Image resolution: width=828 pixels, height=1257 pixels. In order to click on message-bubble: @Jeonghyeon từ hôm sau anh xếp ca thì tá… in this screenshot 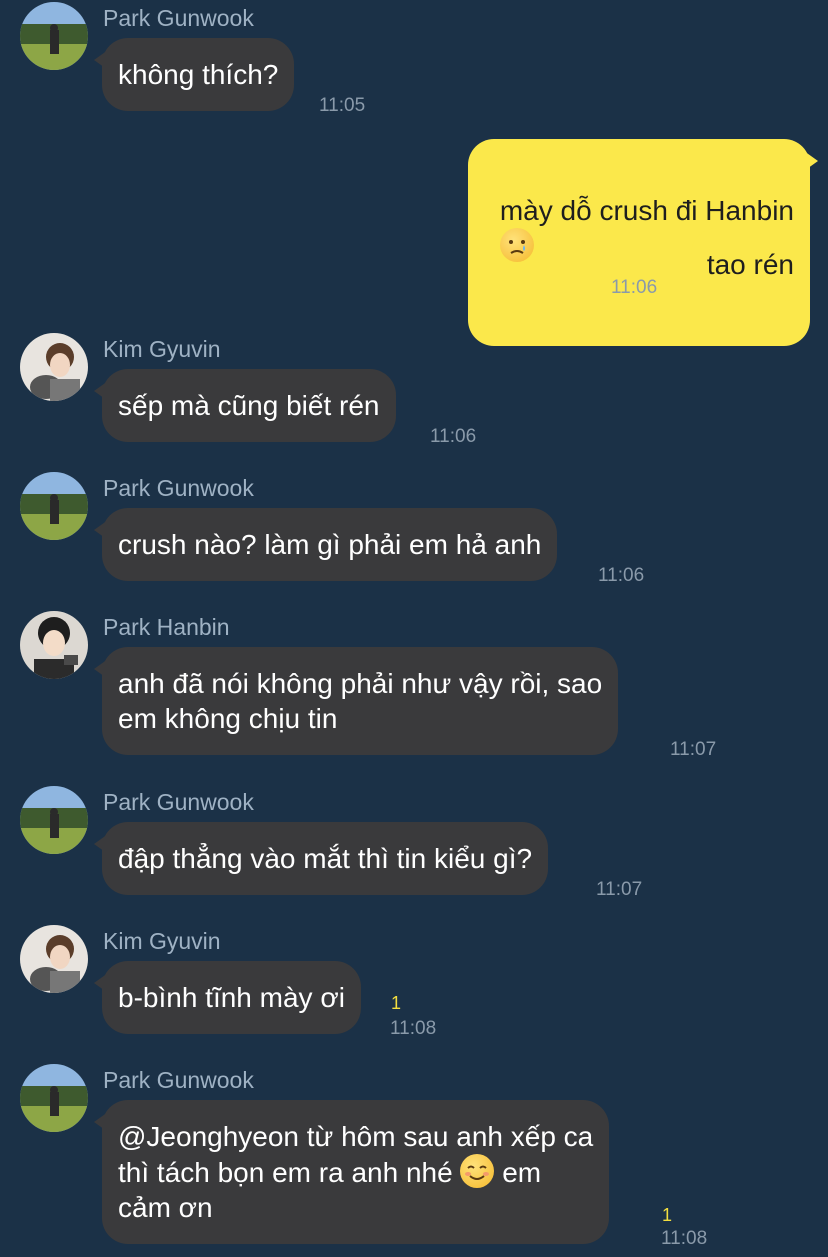, I will do `click(351, 1172)`.